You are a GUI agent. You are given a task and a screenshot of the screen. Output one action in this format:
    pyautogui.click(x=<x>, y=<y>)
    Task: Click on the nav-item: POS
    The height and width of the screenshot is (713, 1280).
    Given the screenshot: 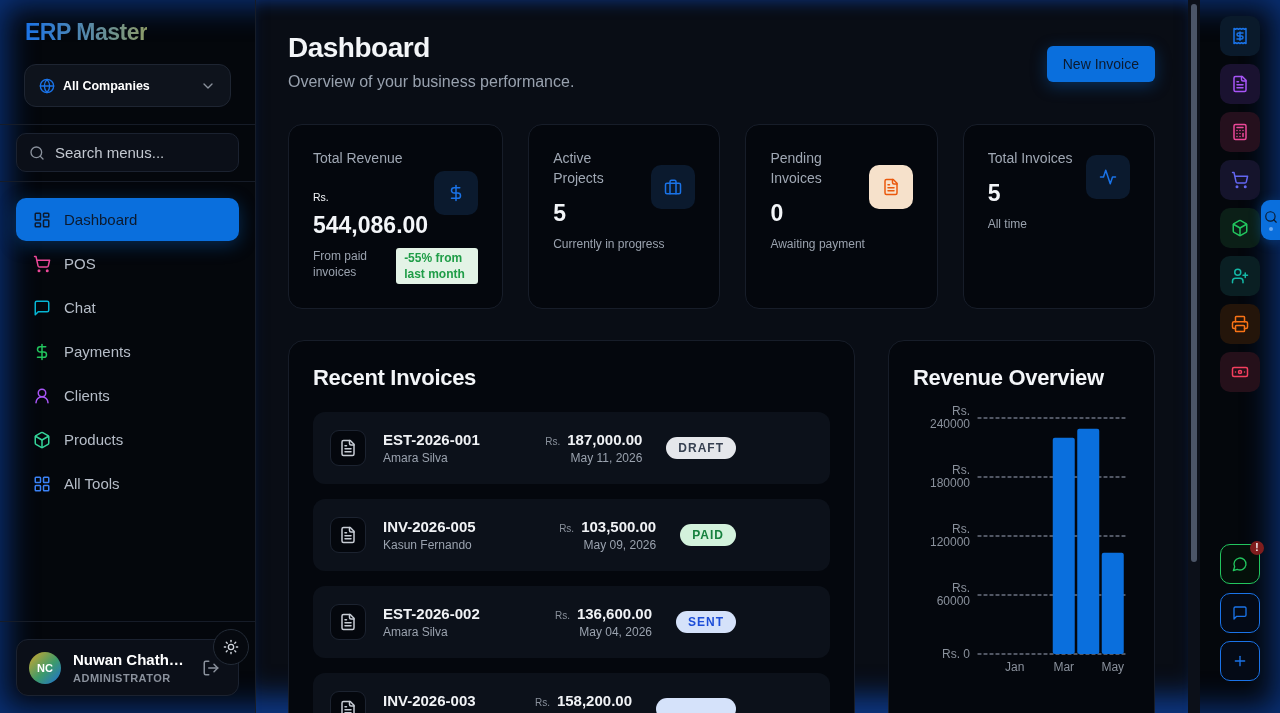 What is the action you would take?
    pyautogui.click(x=127, y=263)
    